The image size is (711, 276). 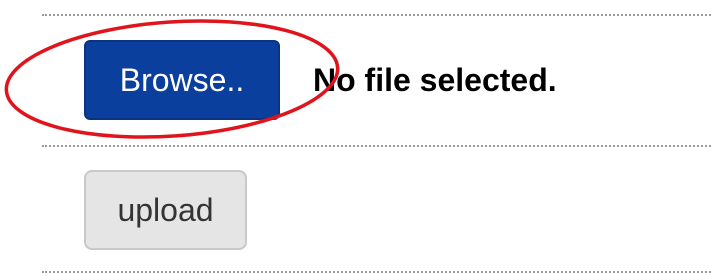 What do you see at coordinates (435, 79) in the screenshot?
I see `file-status-text: No file selected.` at bounding box center [435, 79].